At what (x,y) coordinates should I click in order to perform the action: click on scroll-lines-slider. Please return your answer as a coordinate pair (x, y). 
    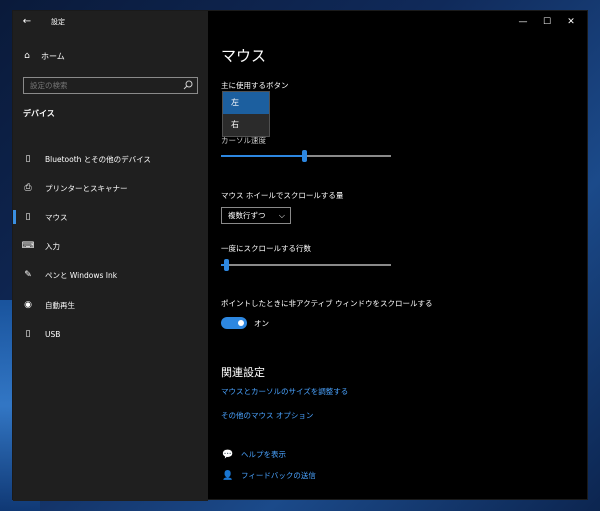
    Looking at the image, I should click on (306, 265).